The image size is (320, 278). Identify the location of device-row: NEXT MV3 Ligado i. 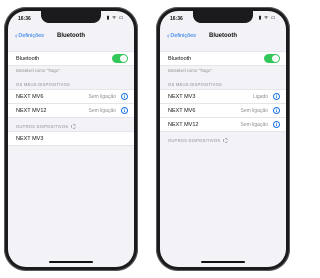
(223, 96).